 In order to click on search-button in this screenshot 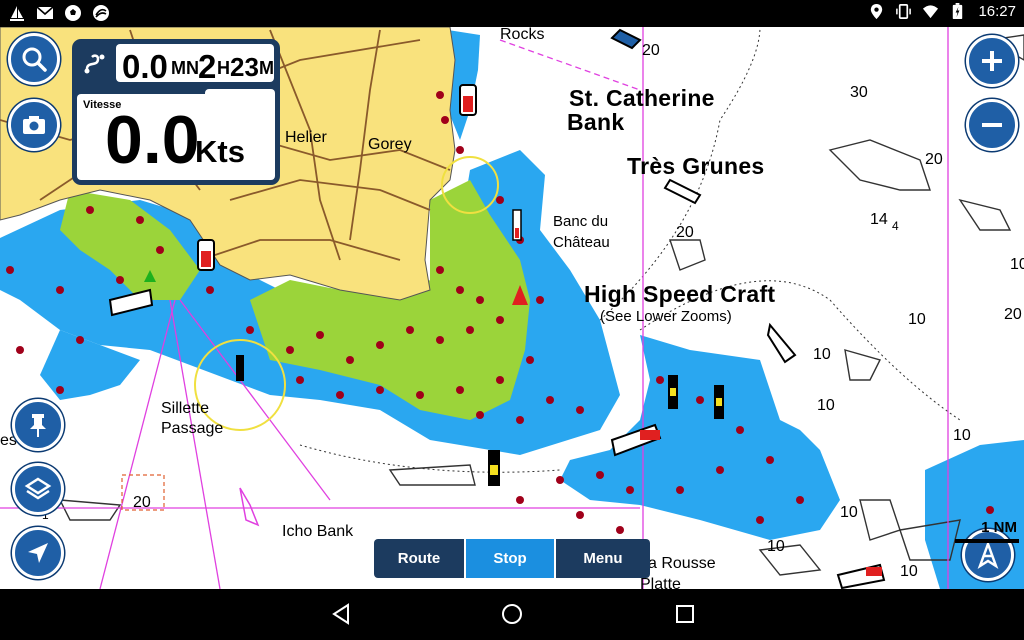, I will do `click(34, 59)`.